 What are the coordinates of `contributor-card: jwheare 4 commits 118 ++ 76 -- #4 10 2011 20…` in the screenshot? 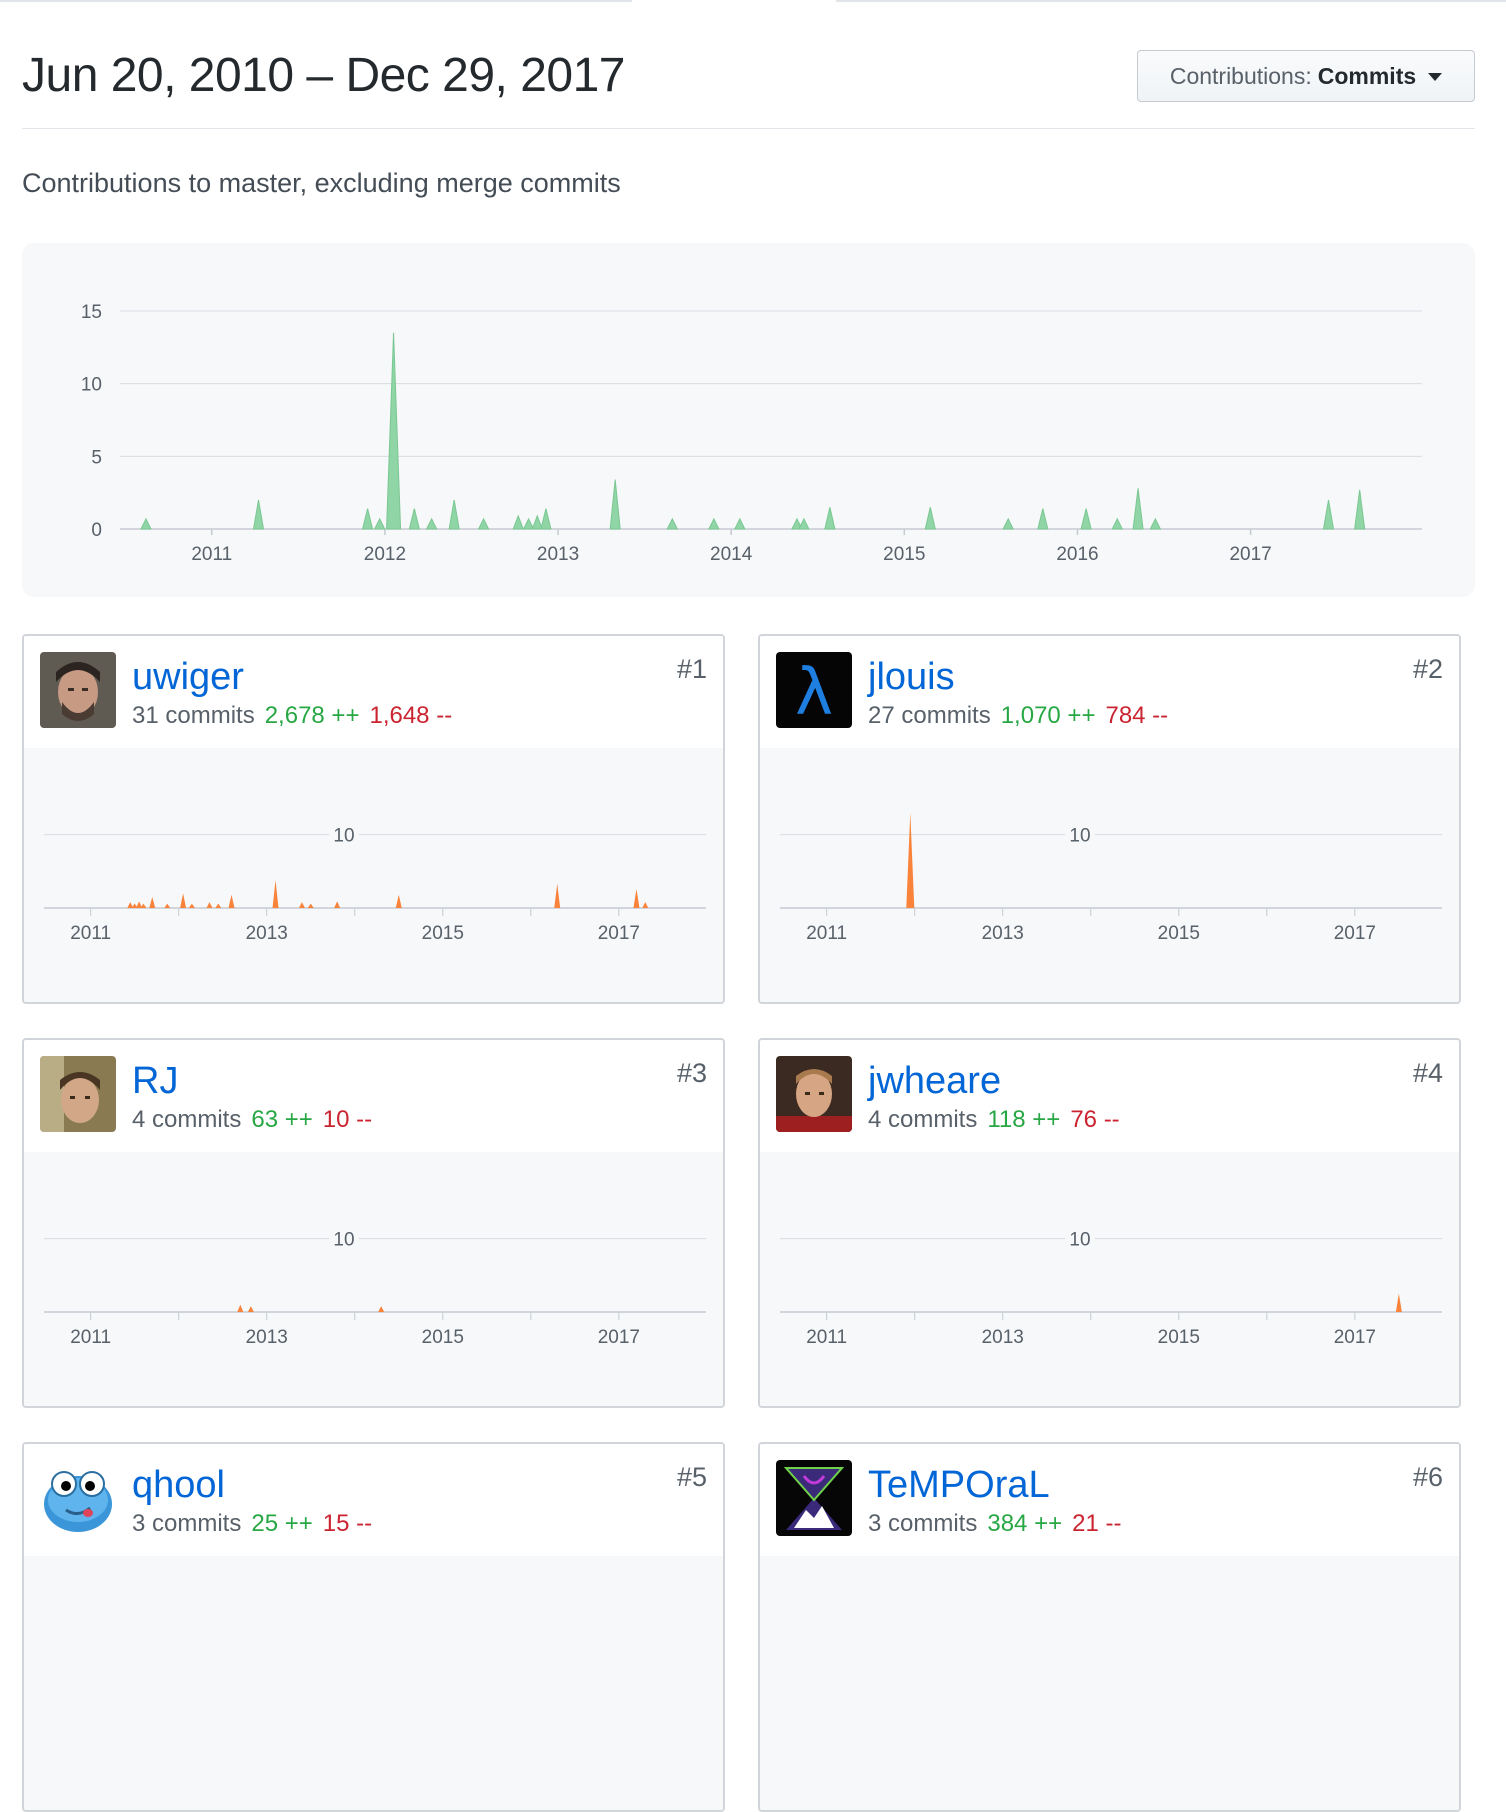 It's located at (1109, 1223).